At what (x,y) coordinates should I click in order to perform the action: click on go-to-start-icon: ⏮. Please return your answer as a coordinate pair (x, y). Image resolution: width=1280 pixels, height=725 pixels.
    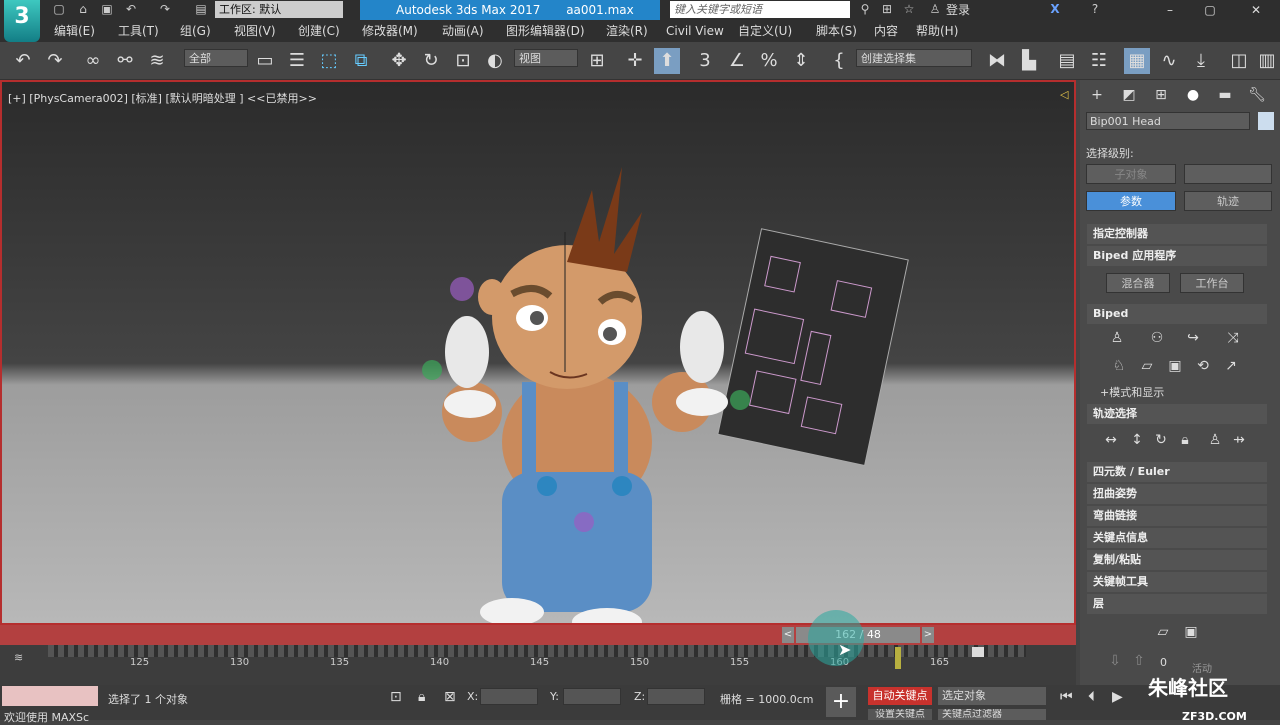
    Looking at the image, I should click on (1066, 697).